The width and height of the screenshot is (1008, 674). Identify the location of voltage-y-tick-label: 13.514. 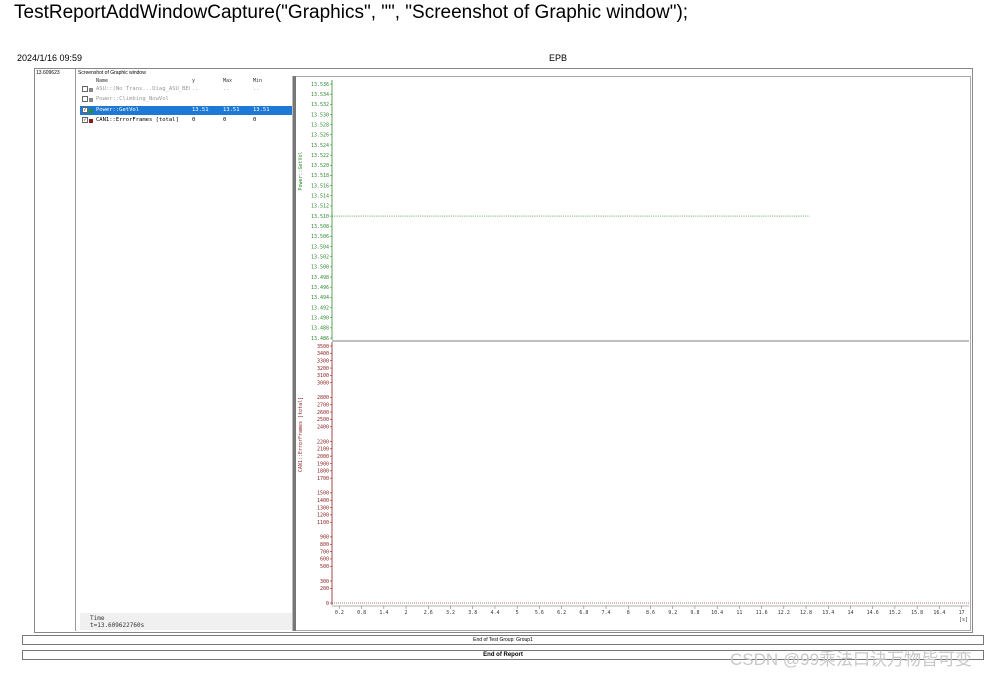
(320, 197).